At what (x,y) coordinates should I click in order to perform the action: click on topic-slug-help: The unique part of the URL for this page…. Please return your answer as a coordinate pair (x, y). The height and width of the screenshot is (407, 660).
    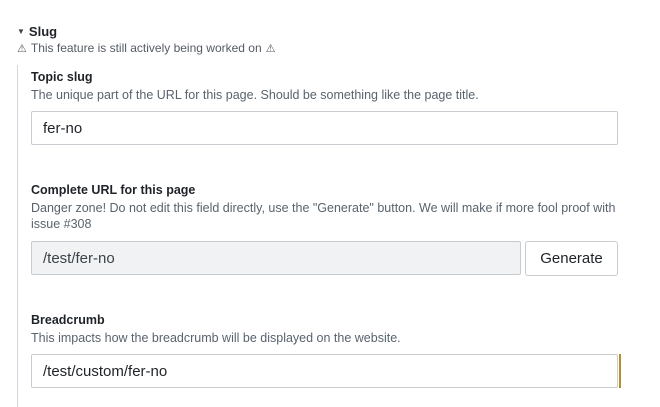
    Looking at the image, I should click on (255, 95).